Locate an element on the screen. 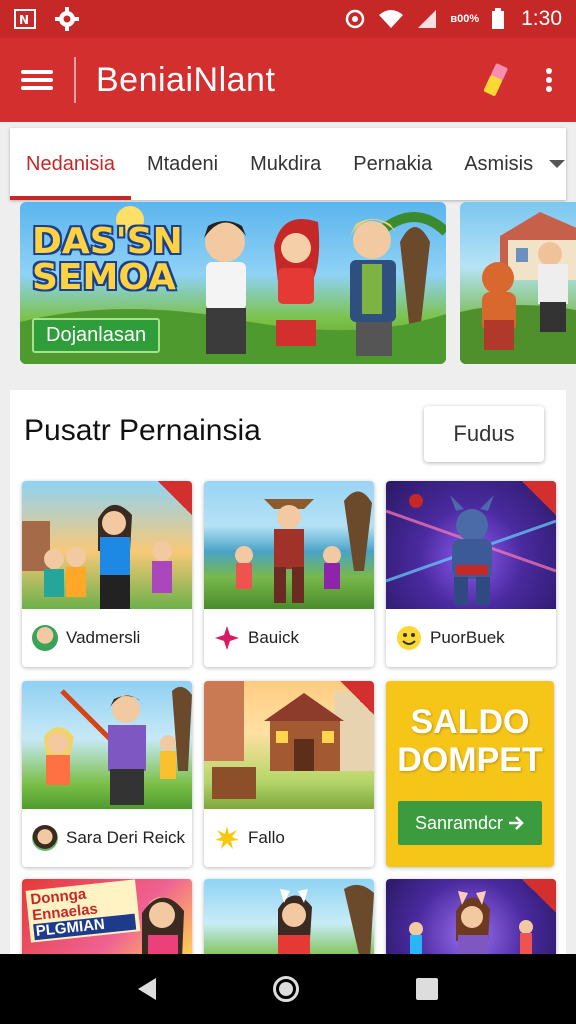 The image size is (576, 1024). promo-thumbnail: Donnga Ennaelas PLGMIAN is located at coordinates (107, 916).